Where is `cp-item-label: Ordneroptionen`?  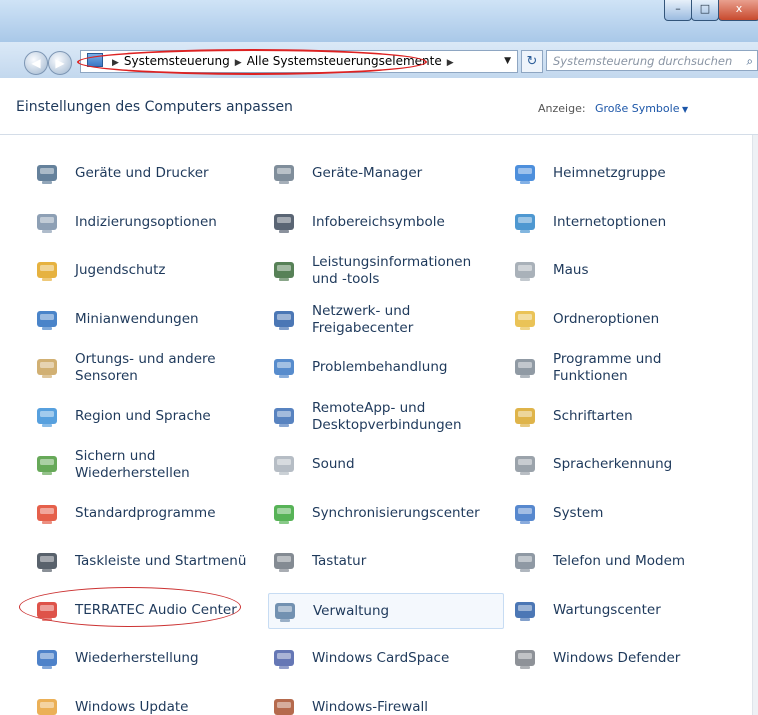 cp-item-label: Ordneroptionen is located at coordinates (606, 318).